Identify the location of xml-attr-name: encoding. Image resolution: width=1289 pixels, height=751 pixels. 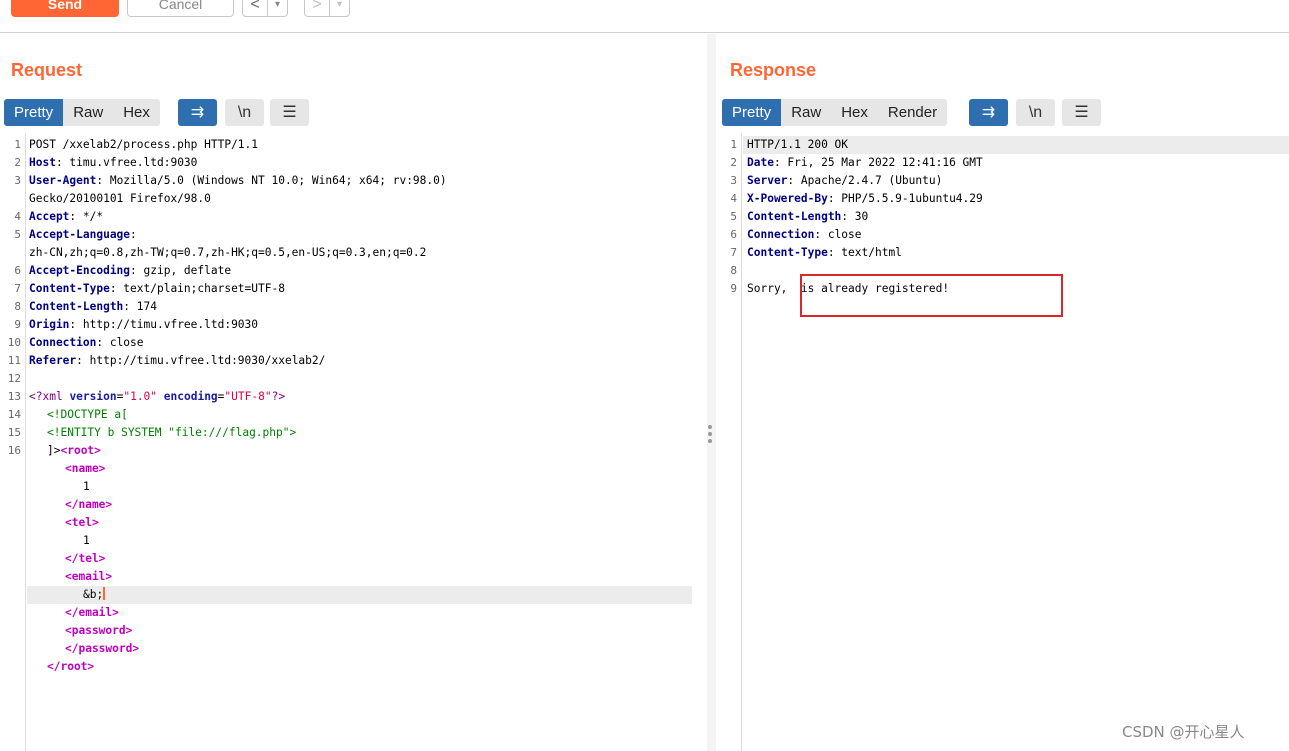
(190, 396).